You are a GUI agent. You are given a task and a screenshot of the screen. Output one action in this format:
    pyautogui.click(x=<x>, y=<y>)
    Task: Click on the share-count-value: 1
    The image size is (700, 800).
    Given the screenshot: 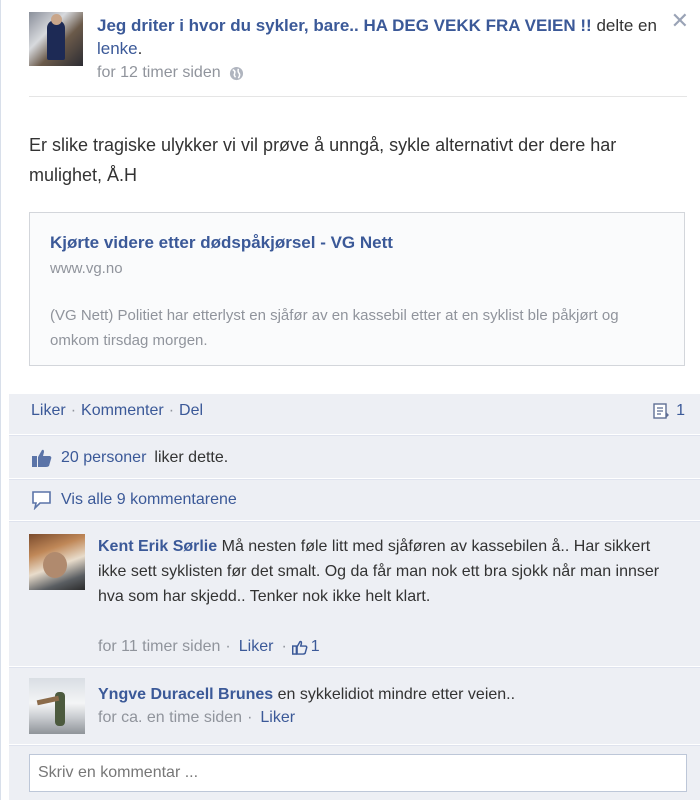 What is the action you would take?
    pyautogui.click(x=680, y=410)
    